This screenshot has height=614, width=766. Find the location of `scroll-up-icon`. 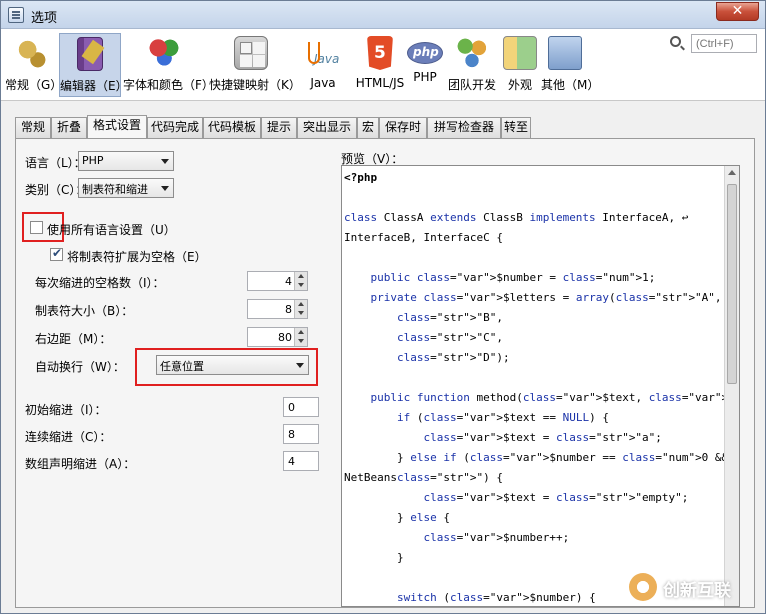

scroll-up-icon is located at coordinates (732, 172).